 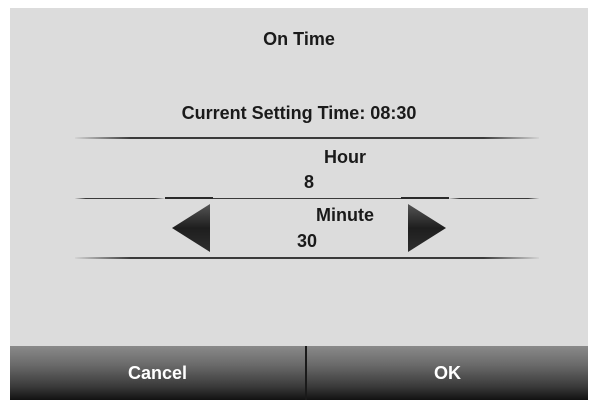 I want to click on left-arrow-icon, so click(x=191, y=228).